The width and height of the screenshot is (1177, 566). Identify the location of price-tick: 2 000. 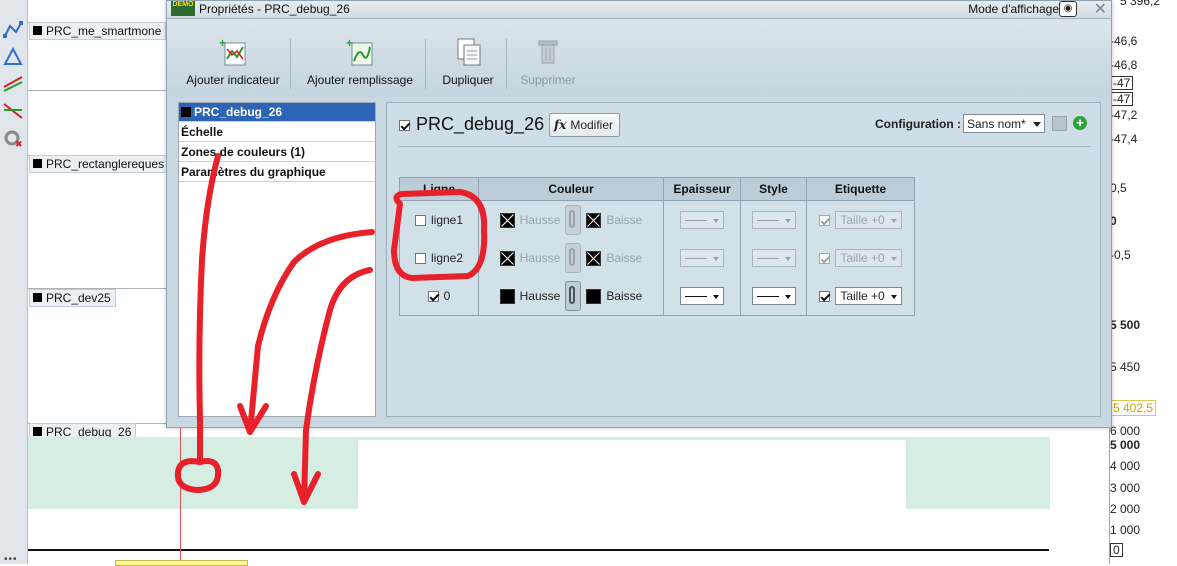
(1125, 509).